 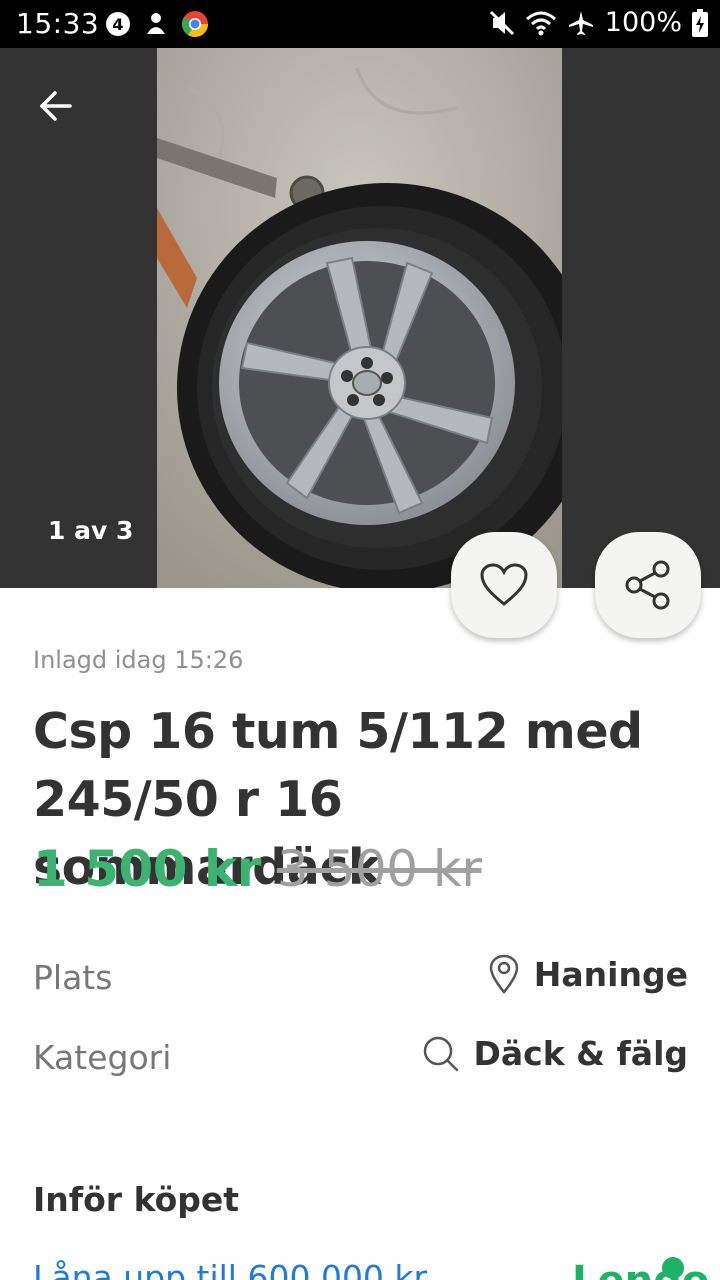 I want to click on location-label: Plats, so click(x=73, y=977).